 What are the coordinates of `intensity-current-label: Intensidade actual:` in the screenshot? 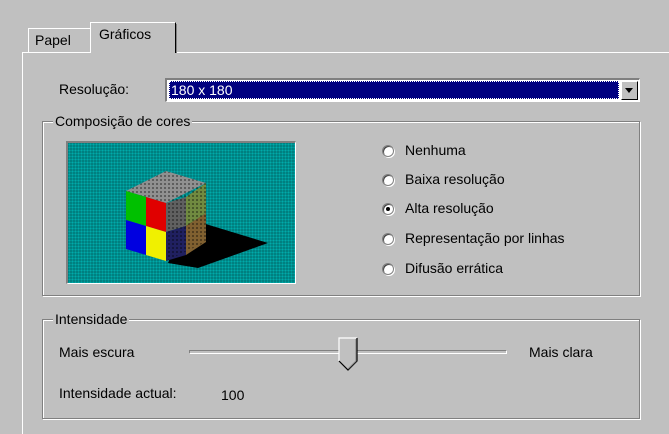 It's located at (118, 393).